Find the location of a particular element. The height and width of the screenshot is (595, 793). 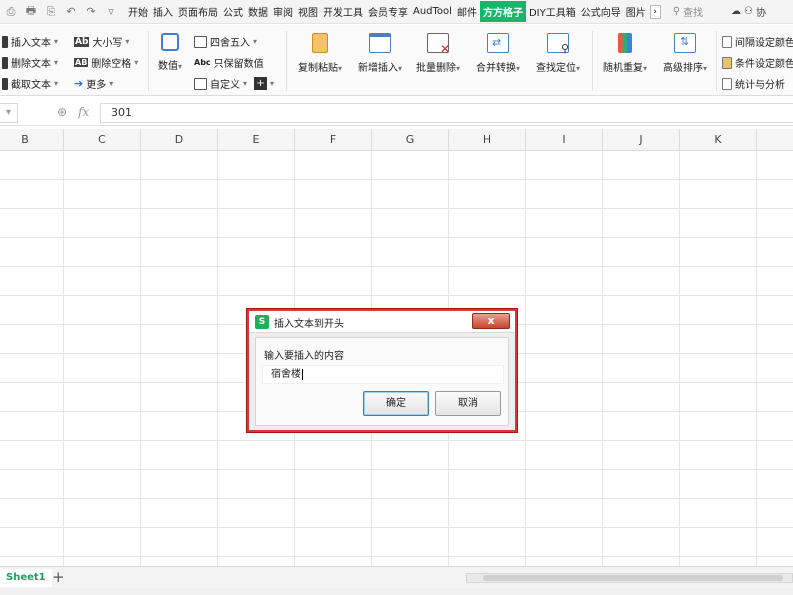

add-sheet-icon: + is located at coordinates (58, 577).